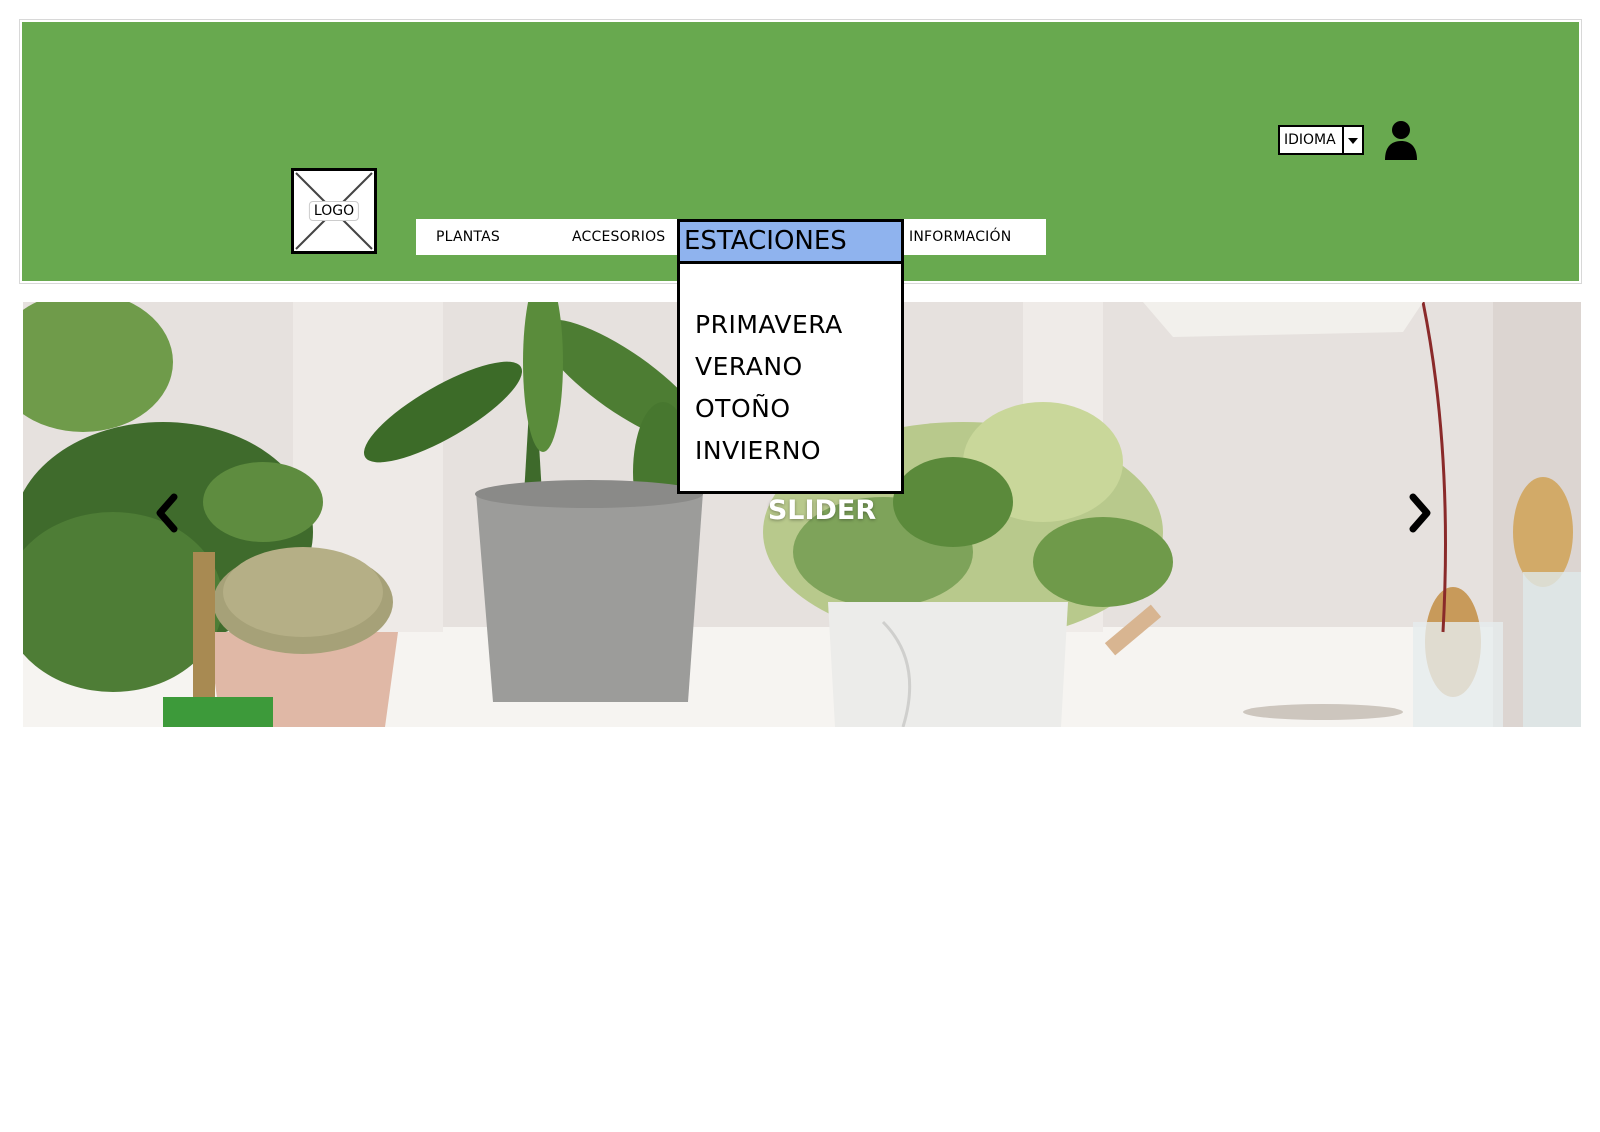  I want to click on estaciones-menu: PRIMAVERA VERANO OTOÑO INVIERNO, so click(790, 368).